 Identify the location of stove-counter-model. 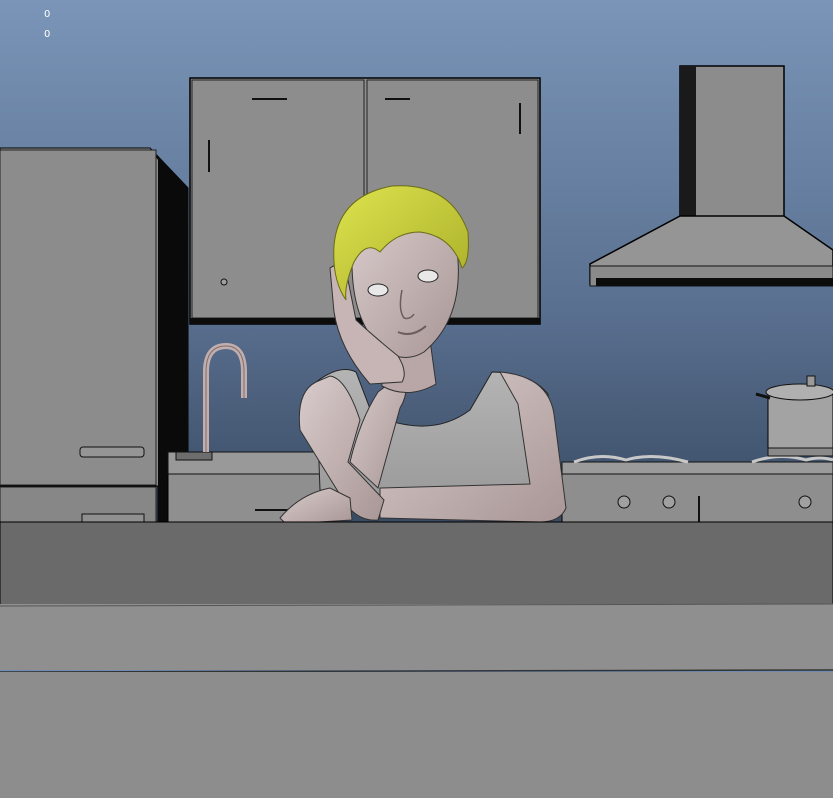
(697, 489).